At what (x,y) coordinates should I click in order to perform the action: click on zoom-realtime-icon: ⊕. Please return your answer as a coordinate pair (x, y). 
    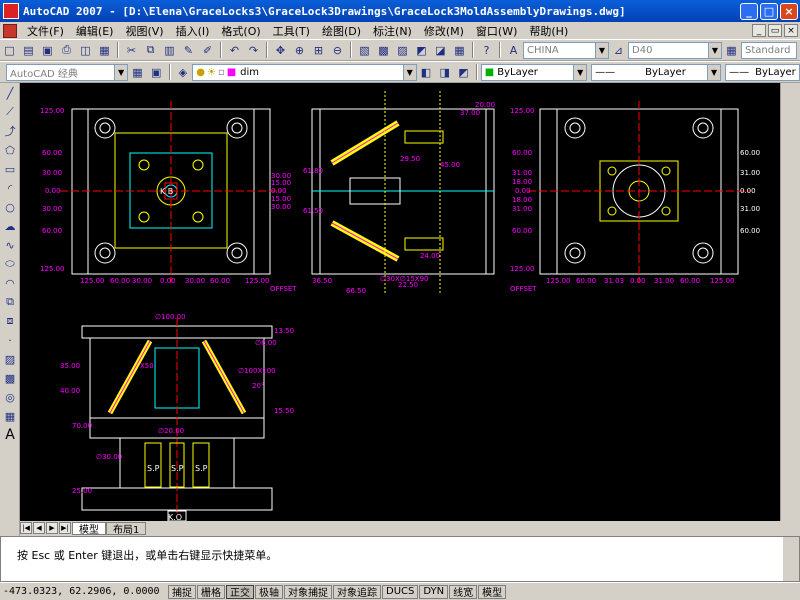
    Looking at the image, I should click on (299, 50).